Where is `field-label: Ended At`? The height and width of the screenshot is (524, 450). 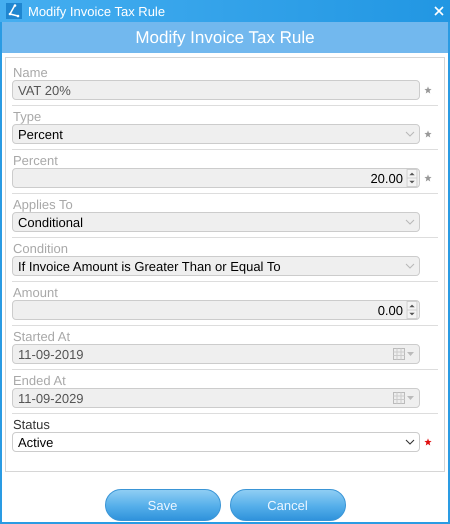
field-label: Ended At is located at coordinates (39, 380).